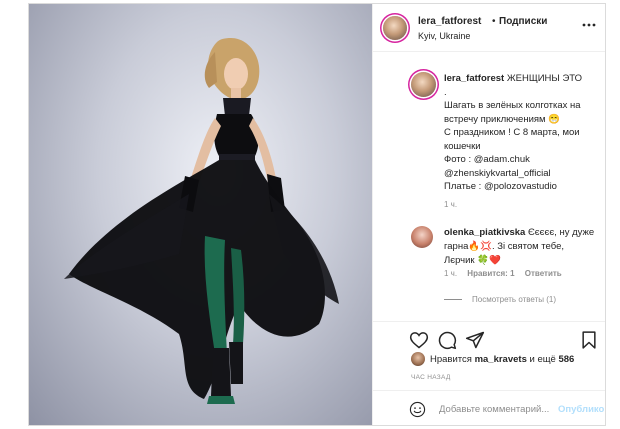 Image resolution: width=620 pixels, height=429 pixels. I want to click on likes-suffix: и ещё, so click(542, 359).